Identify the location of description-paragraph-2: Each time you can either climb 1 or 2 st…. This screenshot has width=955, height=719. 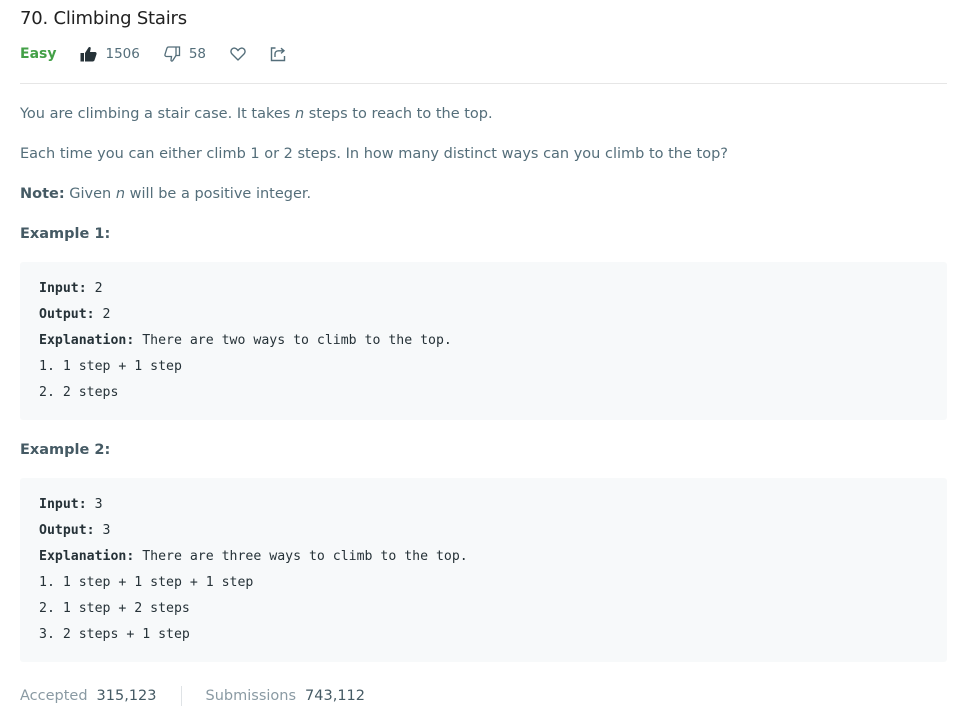
(374, 154).